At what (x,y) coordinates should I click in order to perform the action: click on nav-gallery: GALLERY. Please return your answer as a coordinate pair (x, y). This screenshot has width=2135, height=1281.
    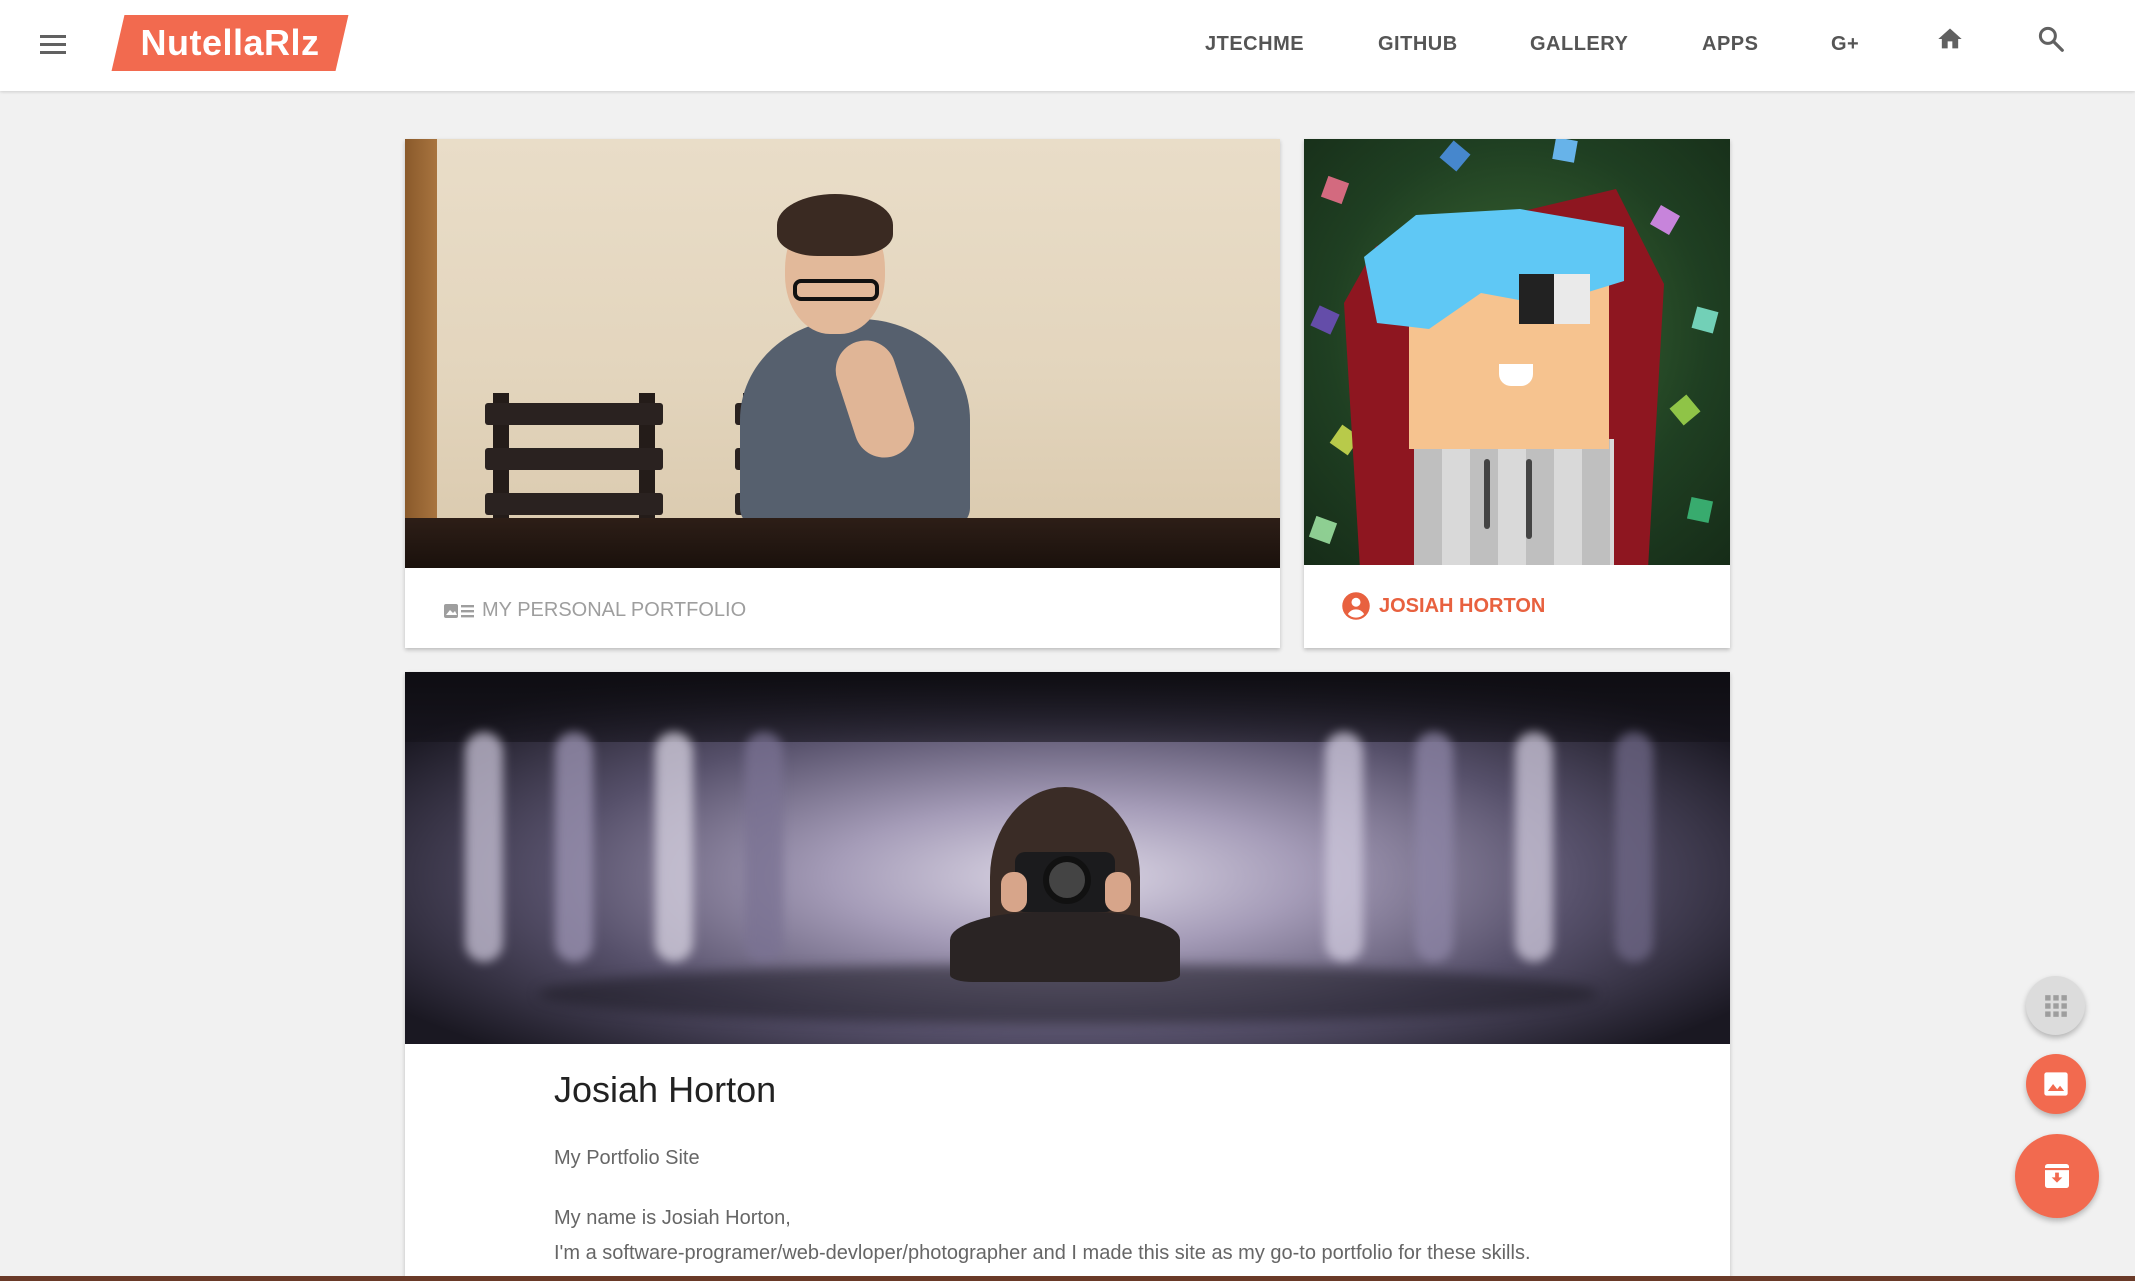
    Looking at the image, I should click on (1579, 44).